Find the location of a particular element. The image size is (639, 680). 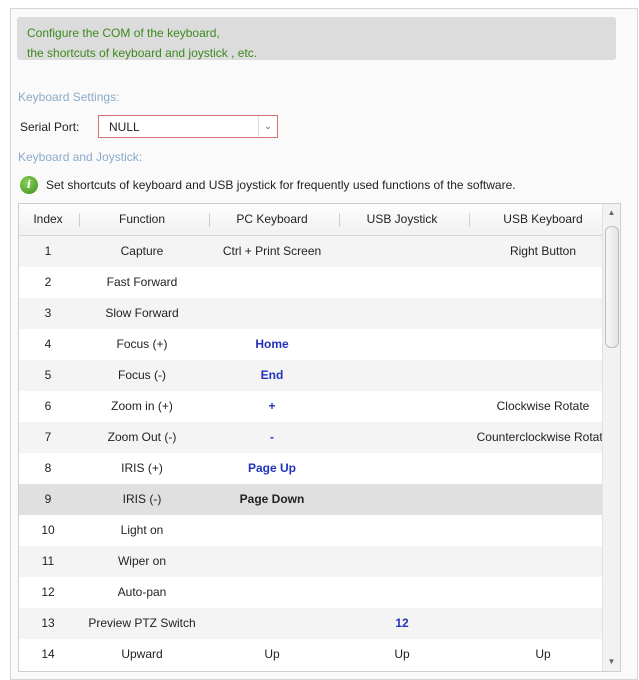

cell-index: 11 is located at coordinates (48, 561).